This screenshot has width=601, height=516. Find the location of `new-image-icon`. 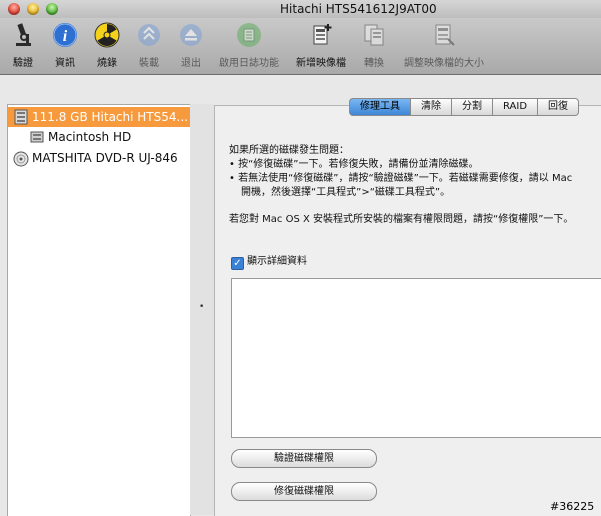

new-image-icon is located at coordinates (322, 34).